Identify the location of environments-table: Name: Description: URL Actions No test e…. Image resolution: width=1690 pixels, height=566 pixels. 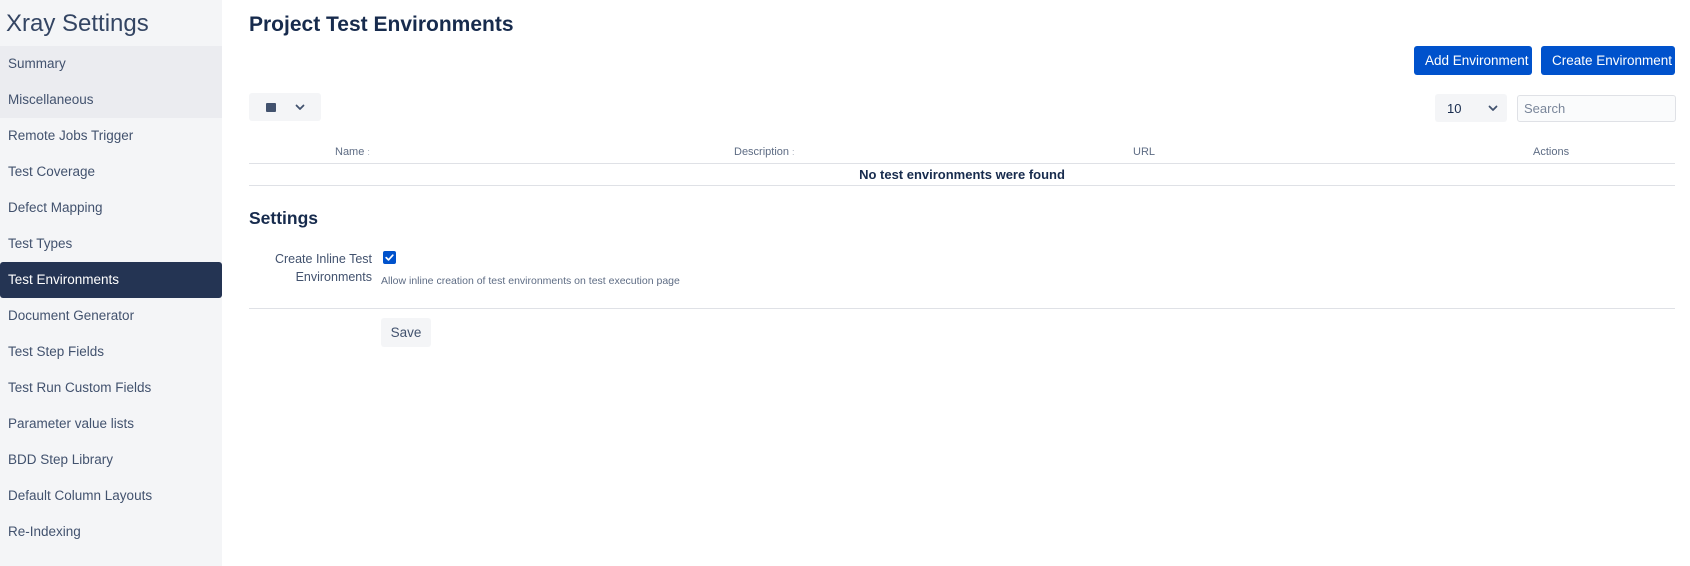
(962, 164).